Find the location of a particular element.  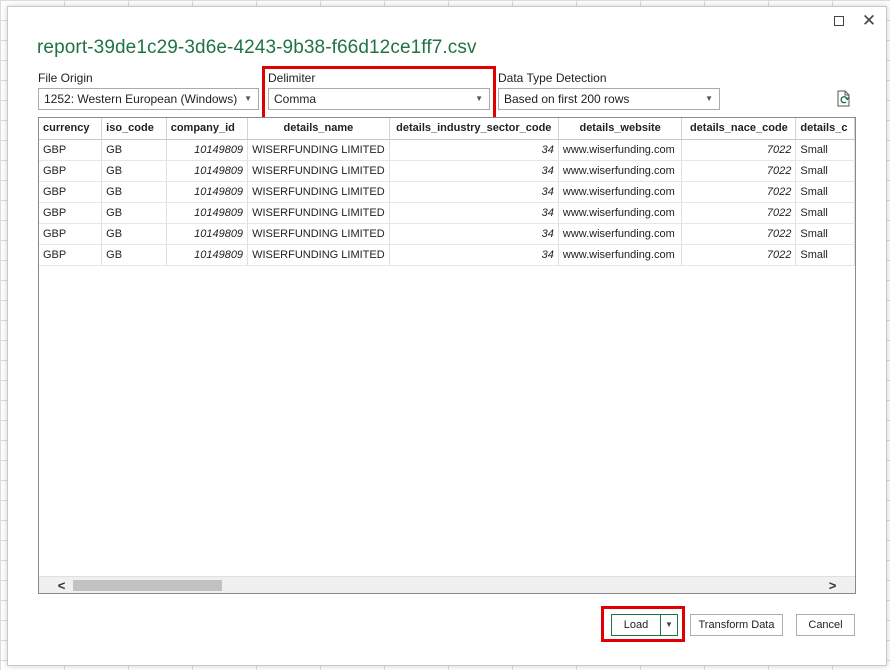

column-header: company_id is located at coordinates (207, 129).